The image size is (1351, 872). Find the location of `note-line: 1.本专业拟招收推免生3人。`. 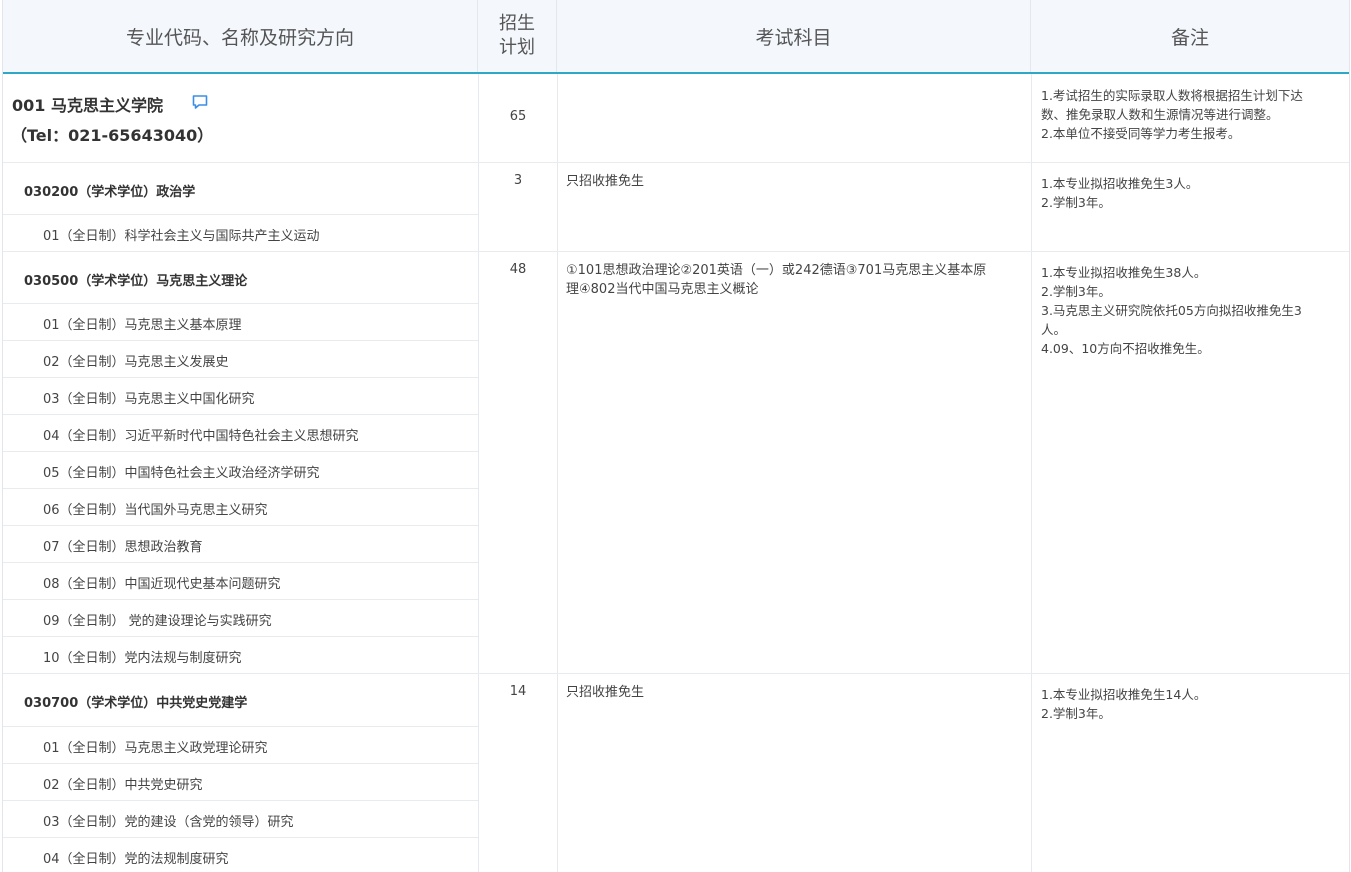

note-line: 1.本专业拟招收推免生3人。 is located at coordinates (1120, 183).